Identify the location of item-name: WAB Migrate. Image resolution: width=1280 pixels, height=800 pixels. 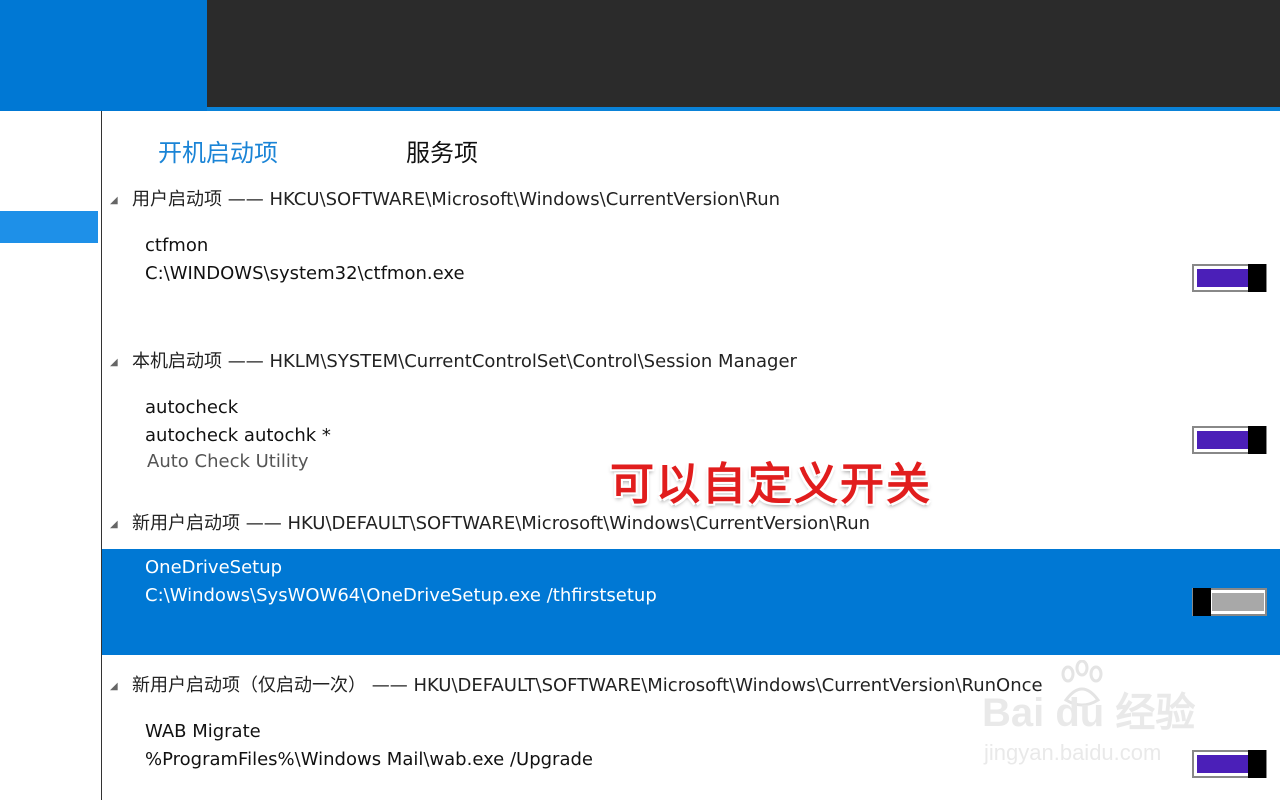
(203, 731).